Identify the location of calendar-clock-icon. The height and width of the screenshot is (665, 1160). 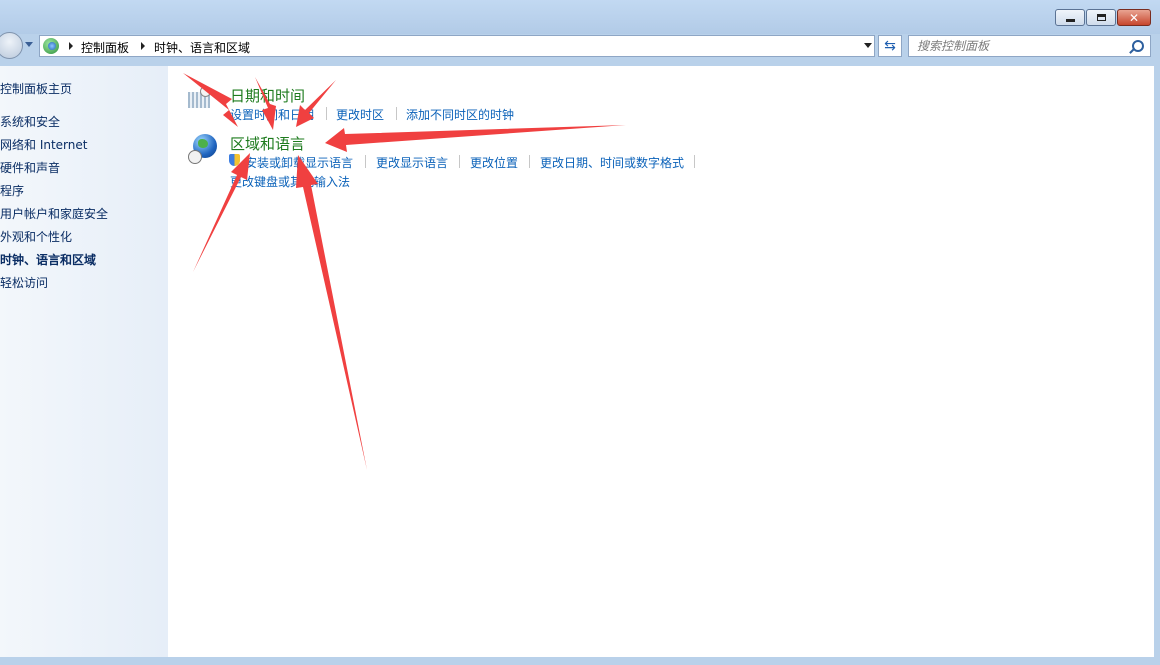
(199, 97).